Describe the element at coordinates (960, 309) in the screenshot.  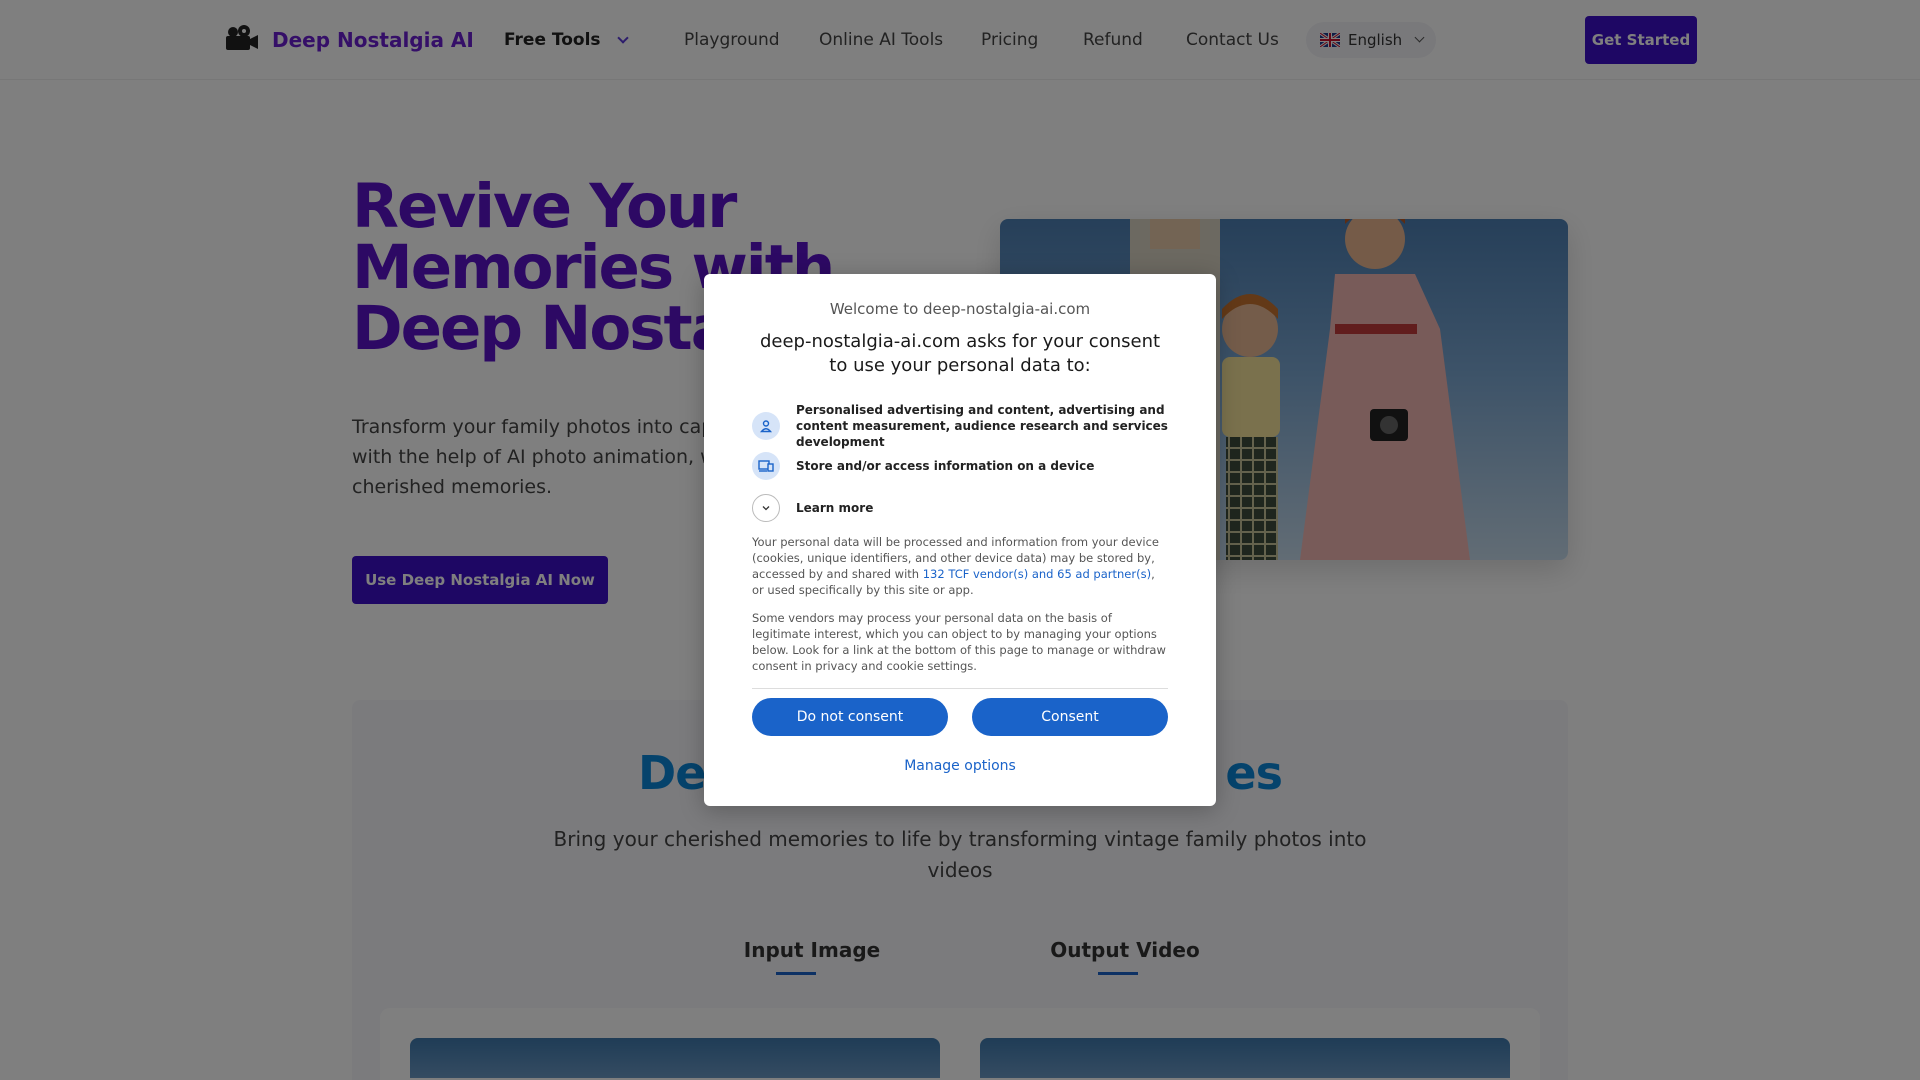
I see `consent-welcome: Welcome to deep-nostalgia-ai.com` at that location.